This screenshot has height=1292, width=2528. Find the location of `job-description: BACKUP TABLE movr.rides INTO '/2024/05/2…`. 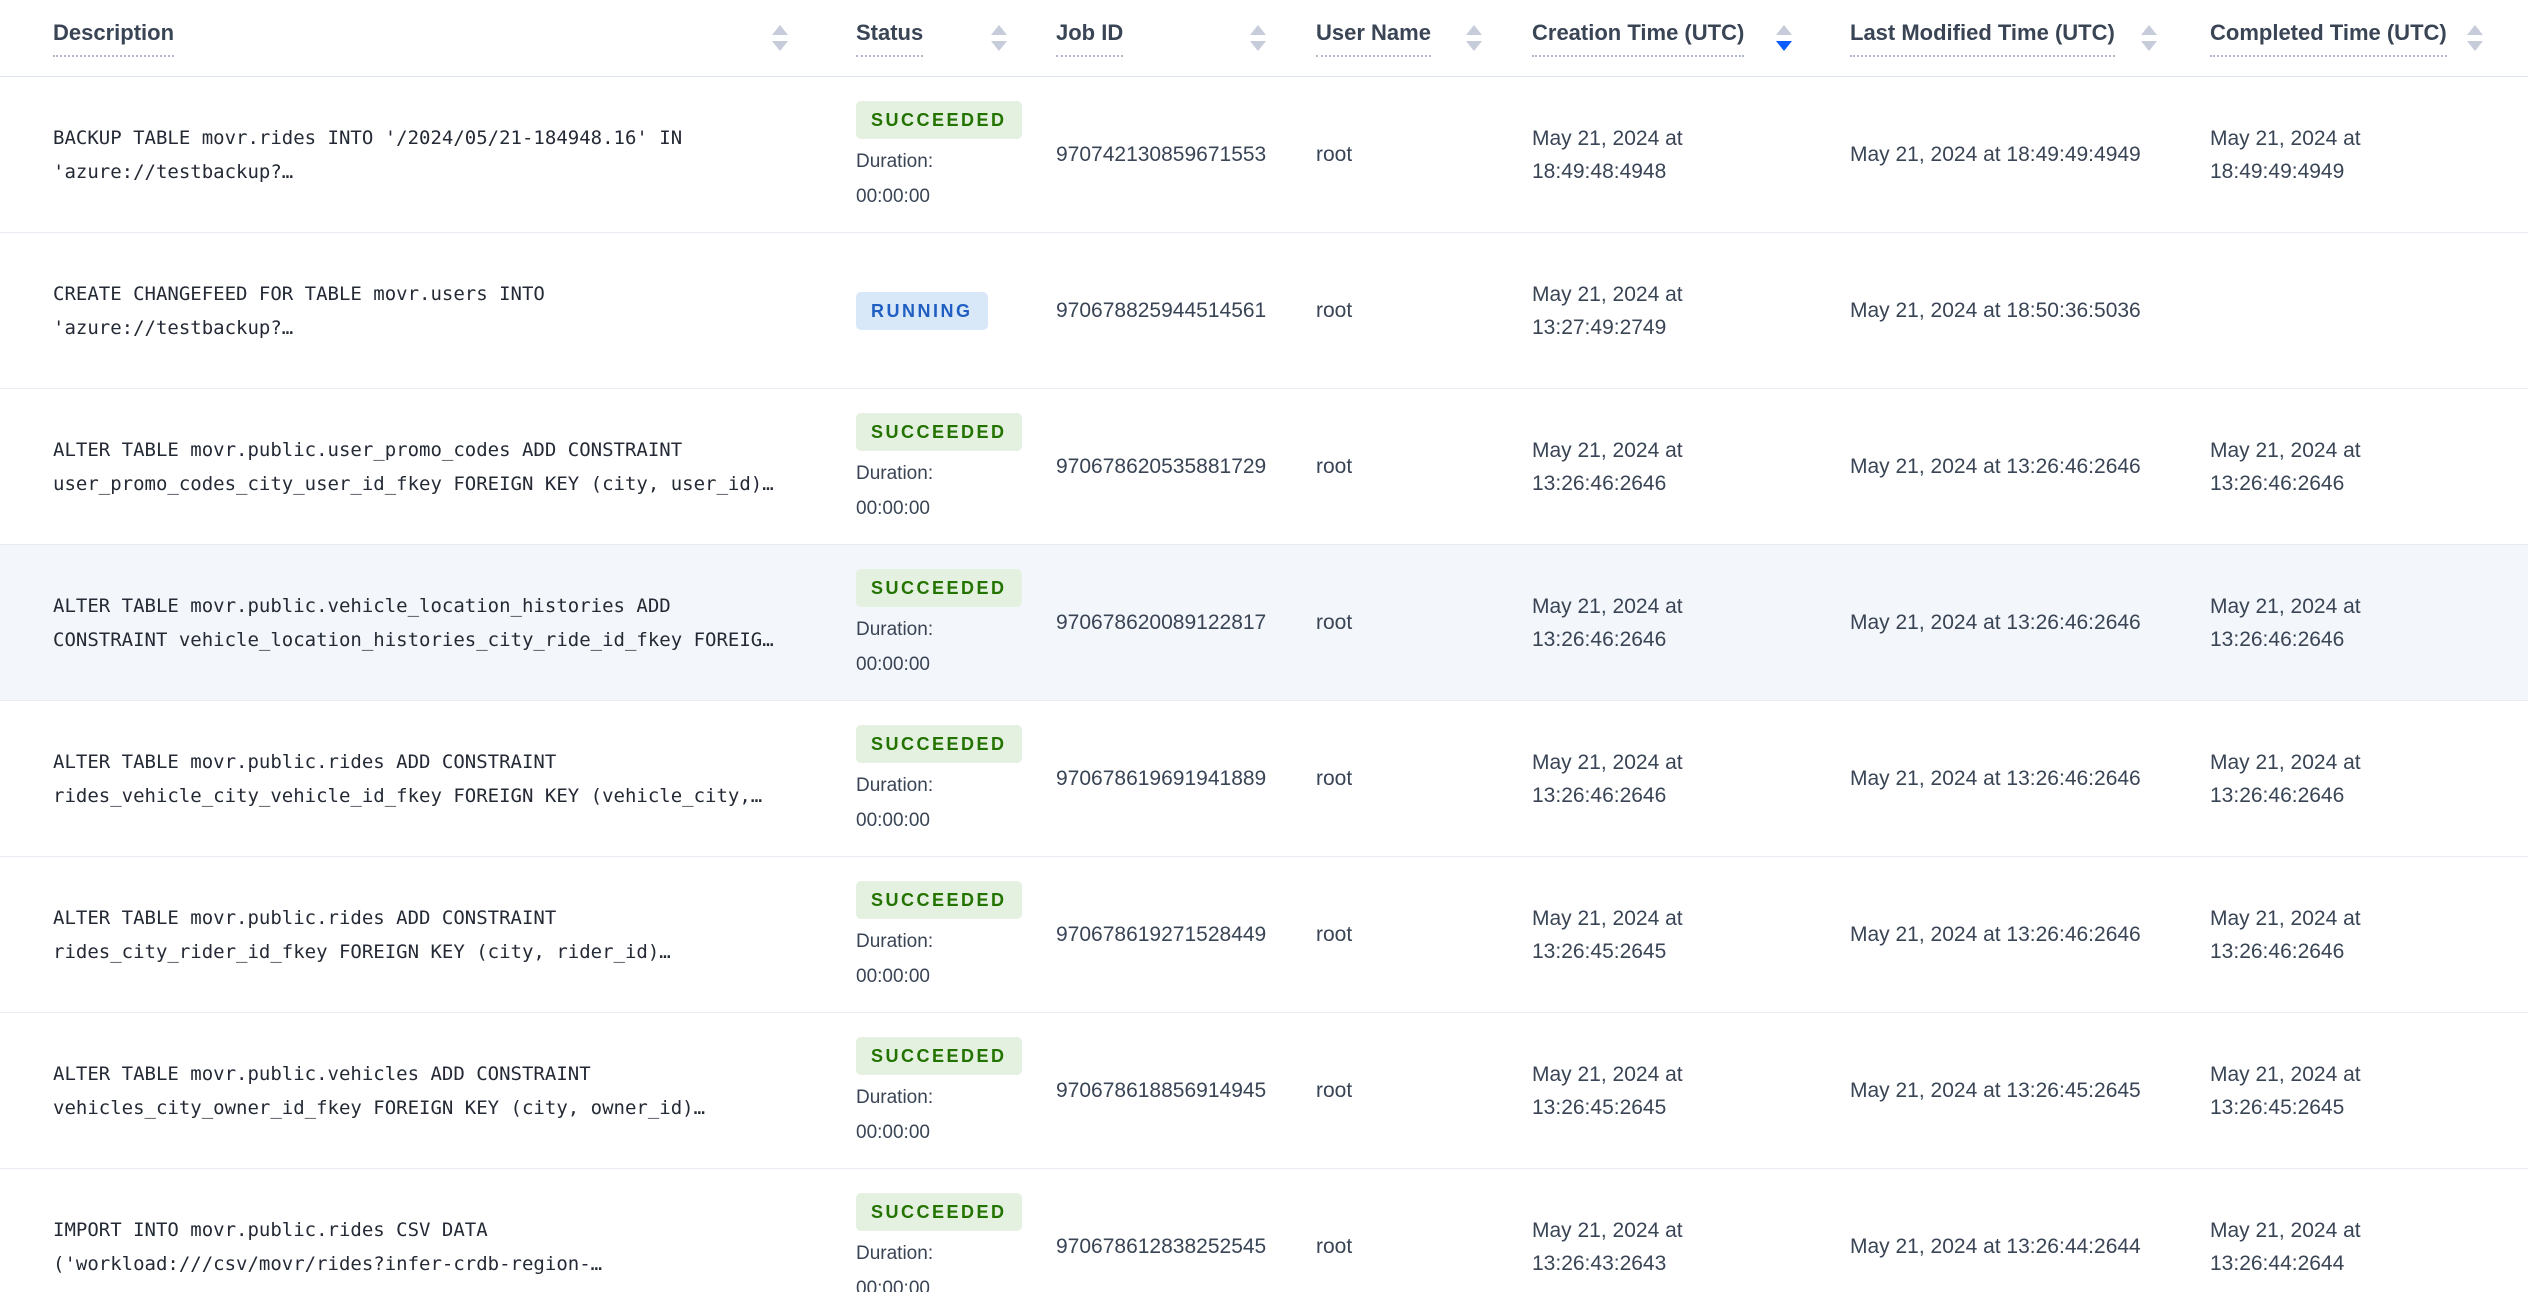

job-description: BACKUP TABLE movr.rides INTO '/2024/05/2… is located at coordinates (368, 154).